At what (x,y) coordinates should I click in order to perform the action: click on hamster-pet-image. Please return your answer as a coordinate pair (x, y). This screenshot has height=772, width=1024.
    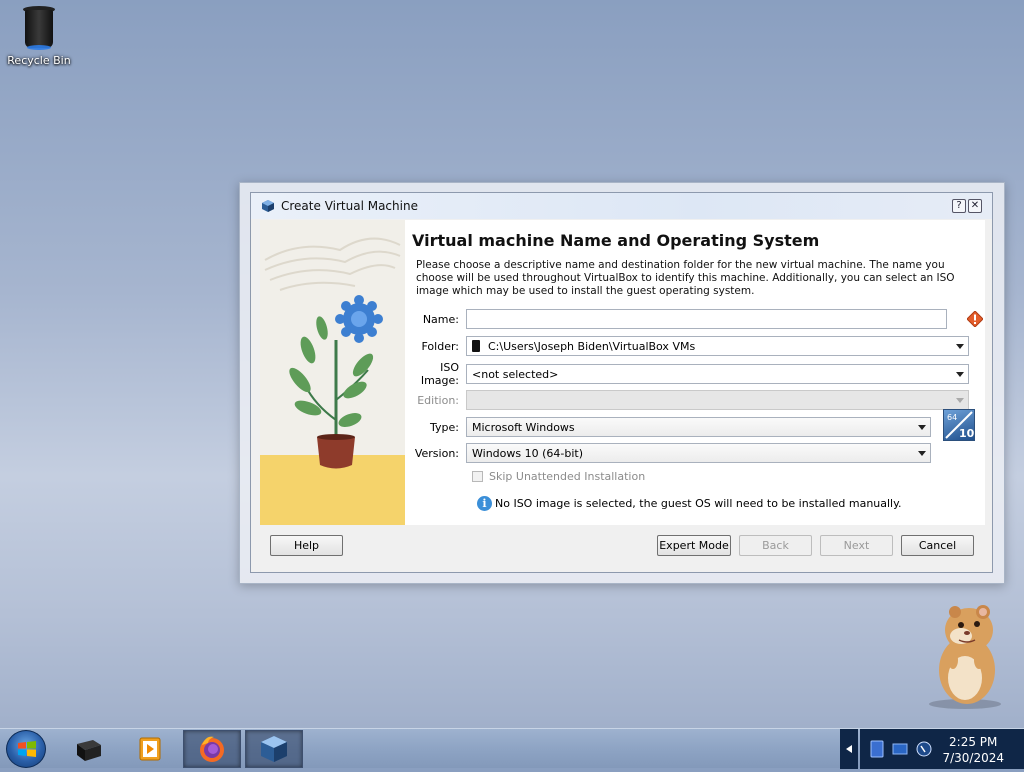
    Looking at the image, I should click on (965, 657).